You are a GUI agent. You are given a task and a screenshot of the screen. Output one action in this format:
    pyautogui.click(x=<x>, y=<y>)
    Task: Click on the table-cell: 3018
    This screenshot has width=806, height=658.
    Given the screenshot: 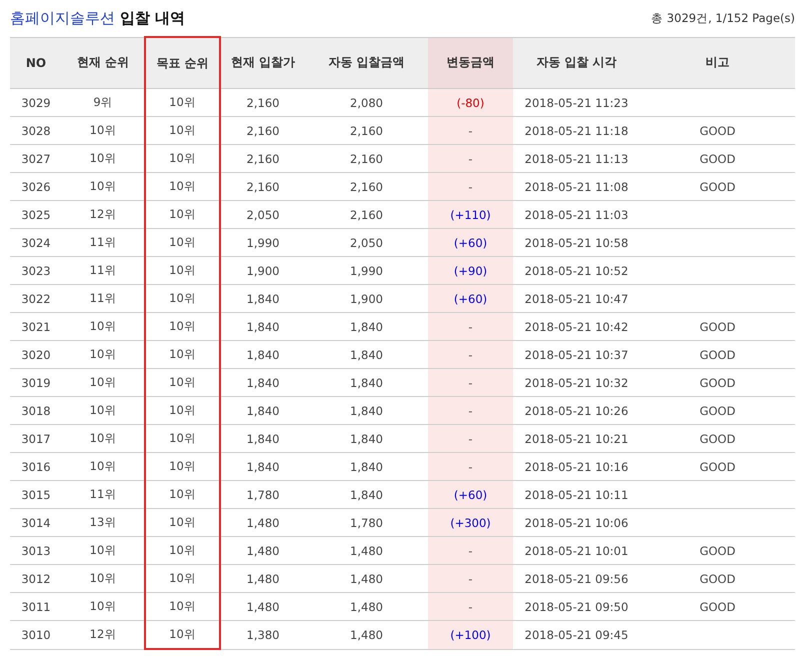 What is the action you would take?
    pyautogui.click(x=36, y=410)
    